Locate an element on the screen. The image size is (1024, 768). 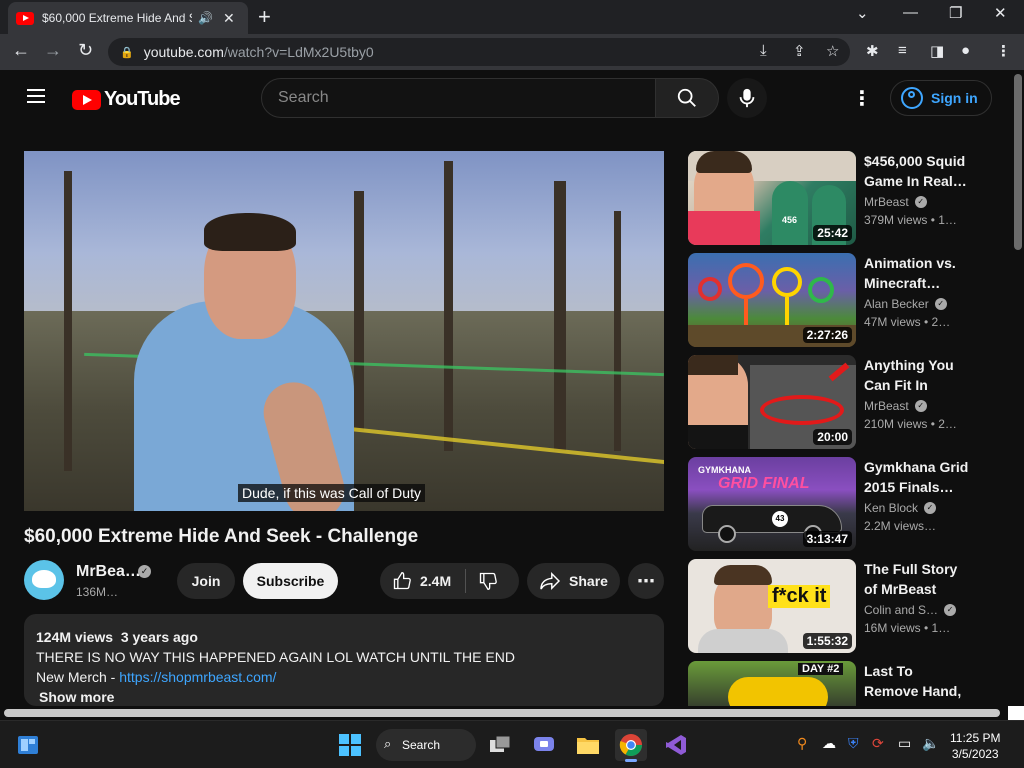
share-label: Share is located at coordinates (588, 581).